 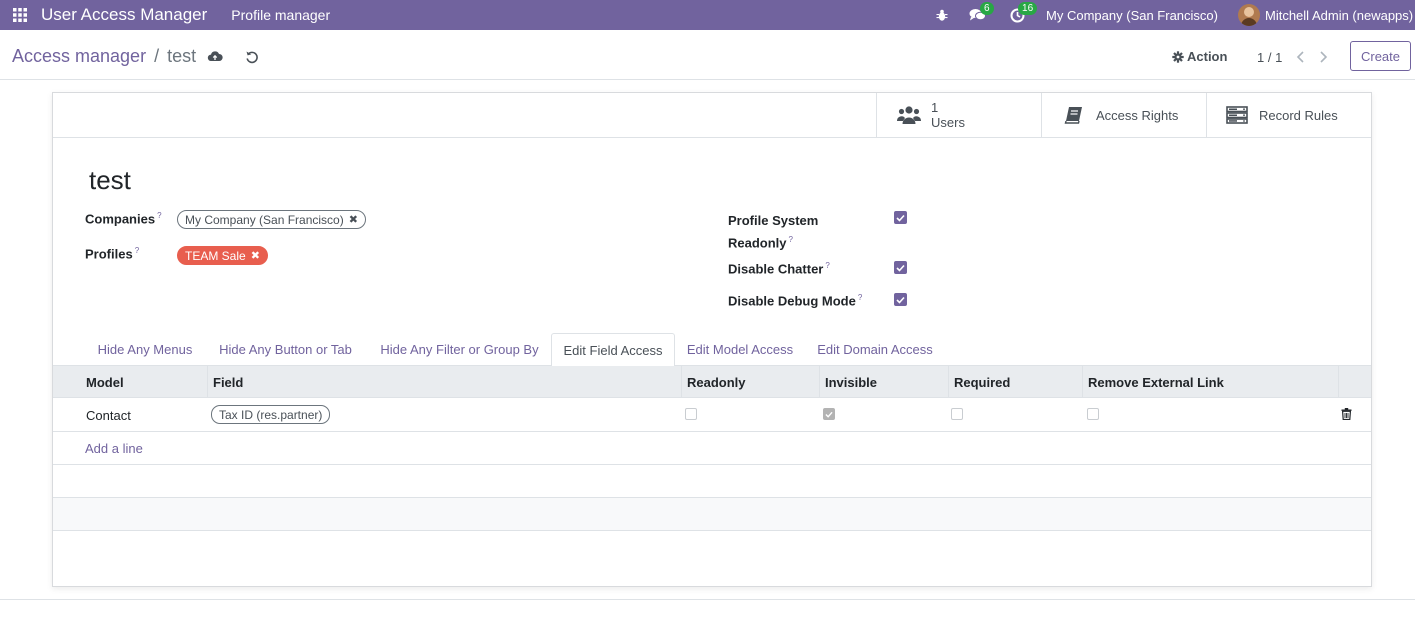 What do you see at coordinates (108, 415) in the screenshot?
I see `row-model: Contact` at bounding box center [108, 415].